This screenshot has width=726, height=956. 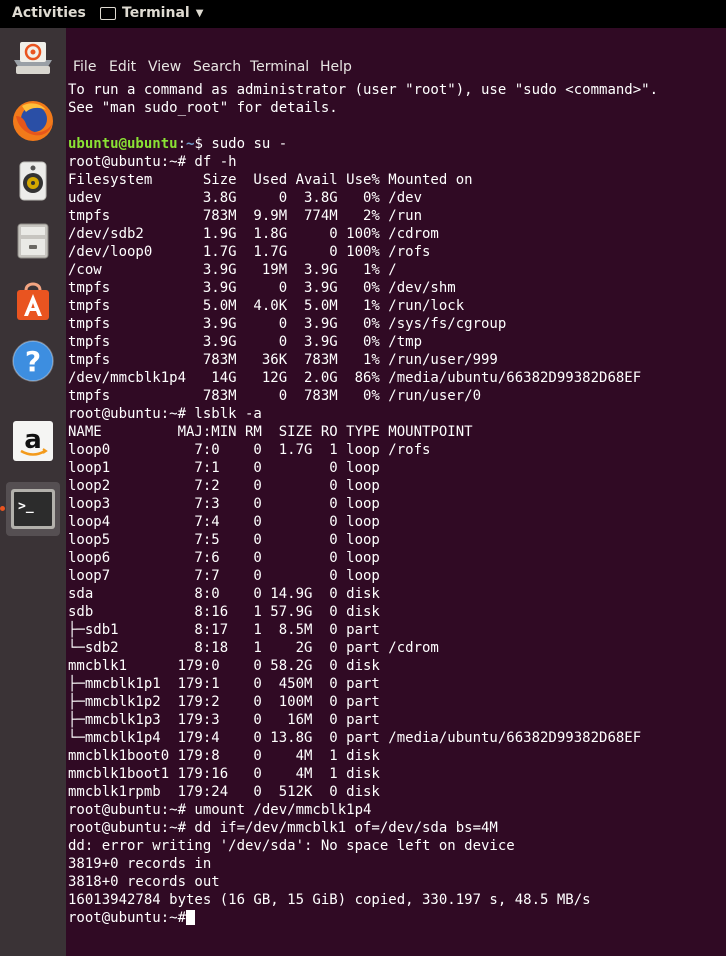 I want to click on terminal-app-icon, so click(x=108, y=13).